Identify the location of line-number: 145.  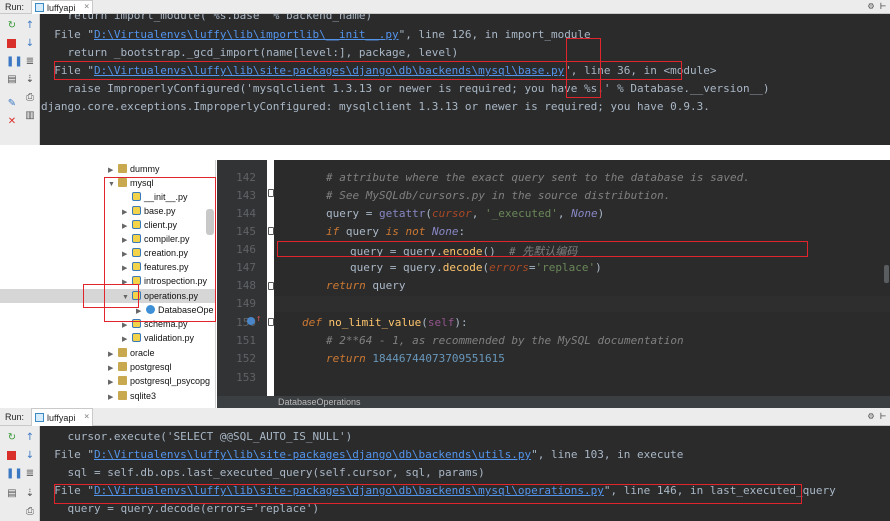
(246, 231).